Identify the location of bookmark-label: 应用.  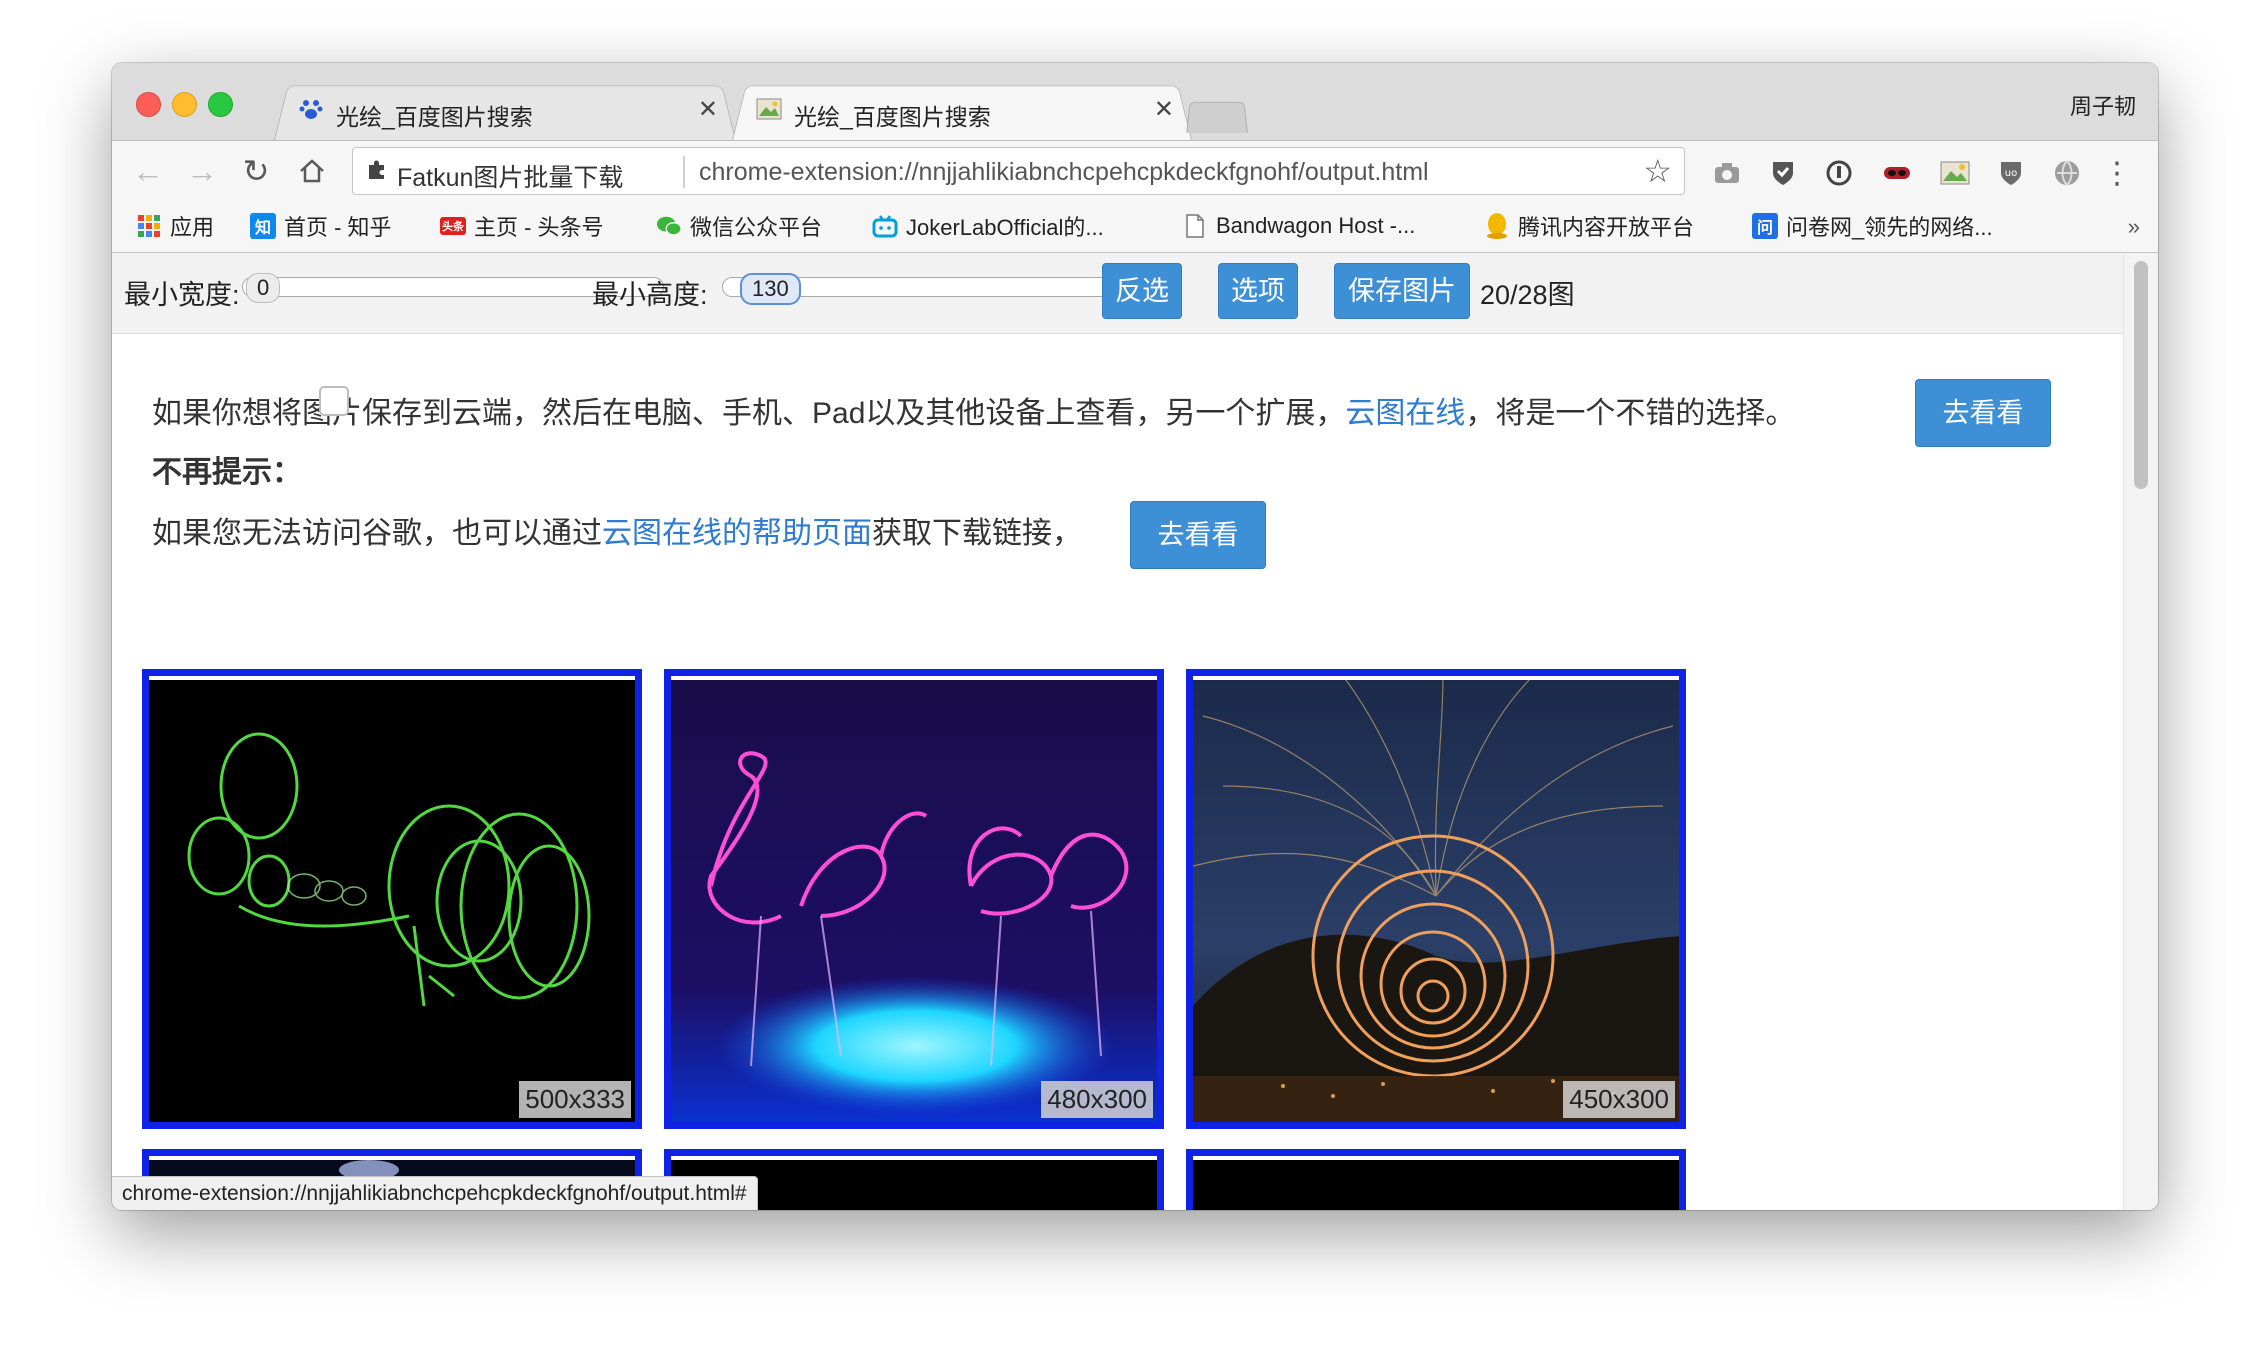
(192, 227).